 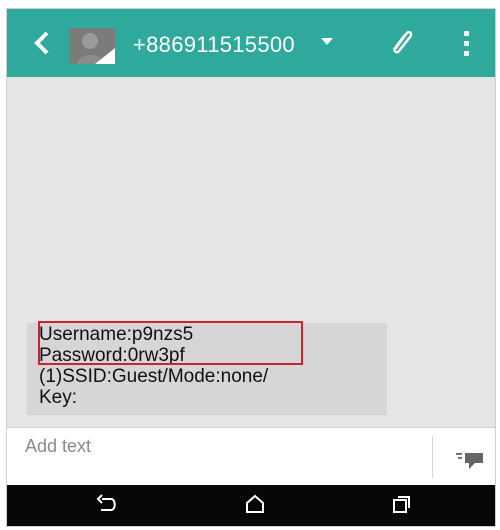 I want to click on nav-back-icon, so click(x=107, y=505).